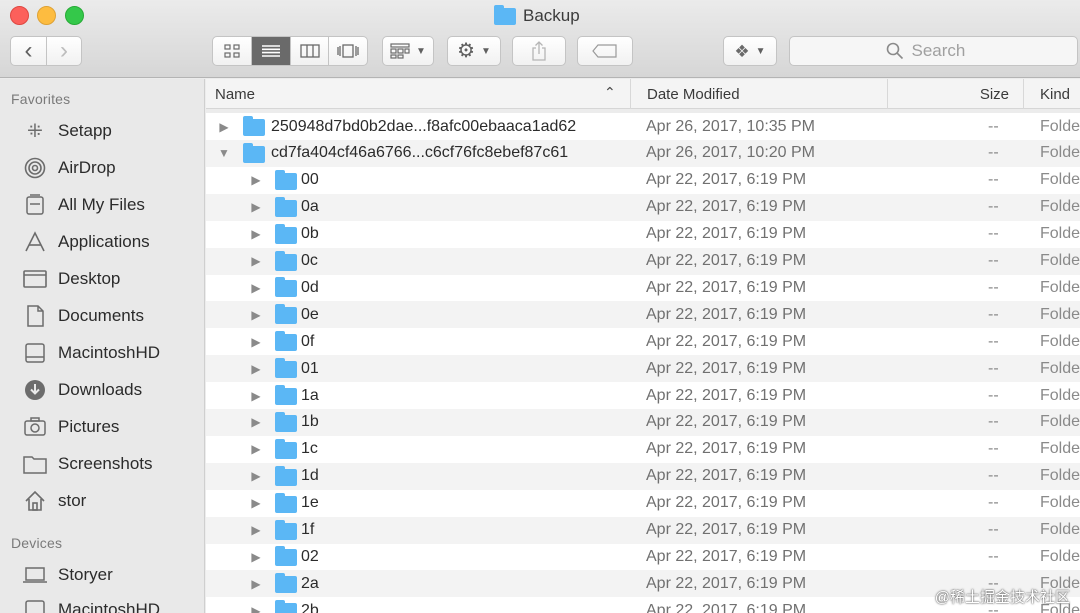  I want to click on table-row: ▶ 1d Apr 22, 2017, 6:19 PM -- Folde, so click(643, 476).